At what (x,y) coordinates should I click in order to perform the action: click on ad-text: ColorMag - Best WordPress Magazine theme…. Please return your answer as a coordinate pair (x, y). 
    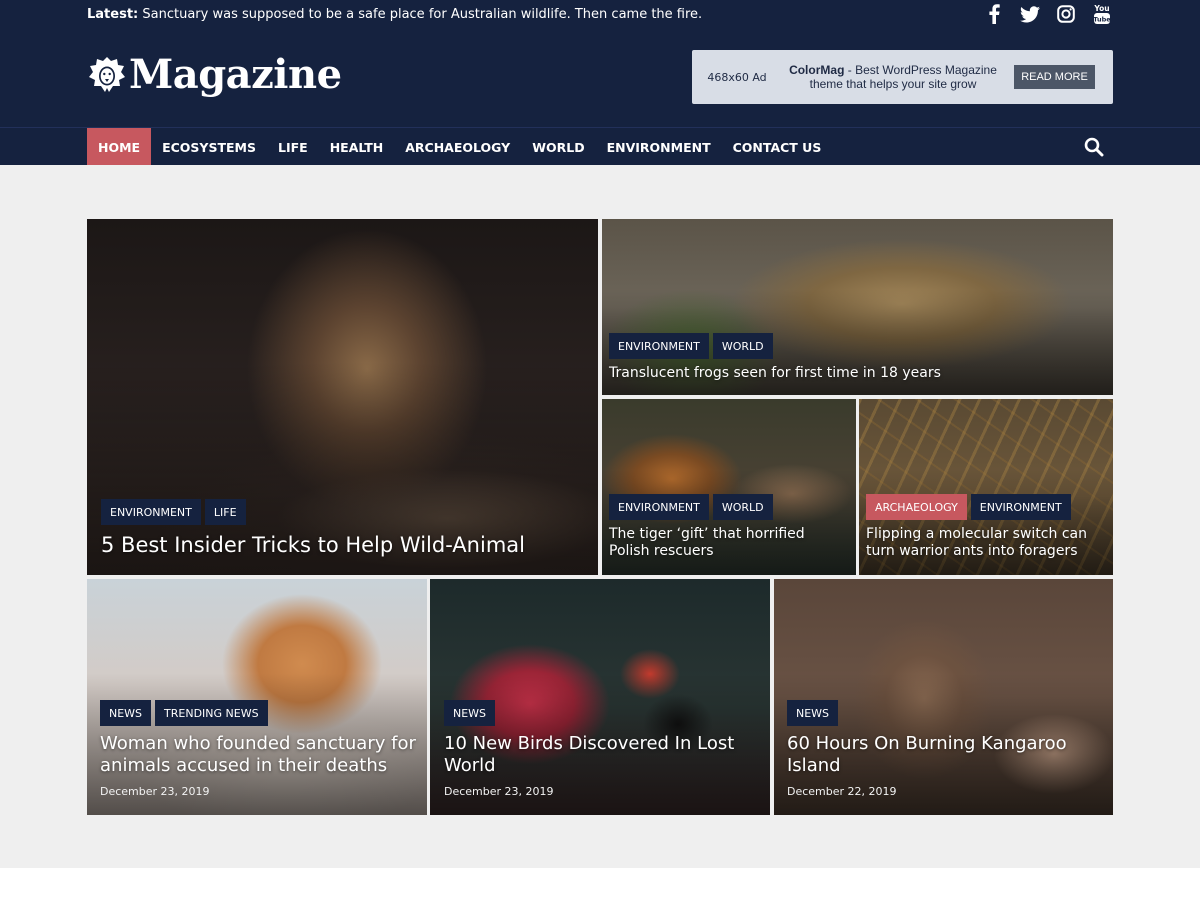
    Looking at the image, I should click on (893, 77).